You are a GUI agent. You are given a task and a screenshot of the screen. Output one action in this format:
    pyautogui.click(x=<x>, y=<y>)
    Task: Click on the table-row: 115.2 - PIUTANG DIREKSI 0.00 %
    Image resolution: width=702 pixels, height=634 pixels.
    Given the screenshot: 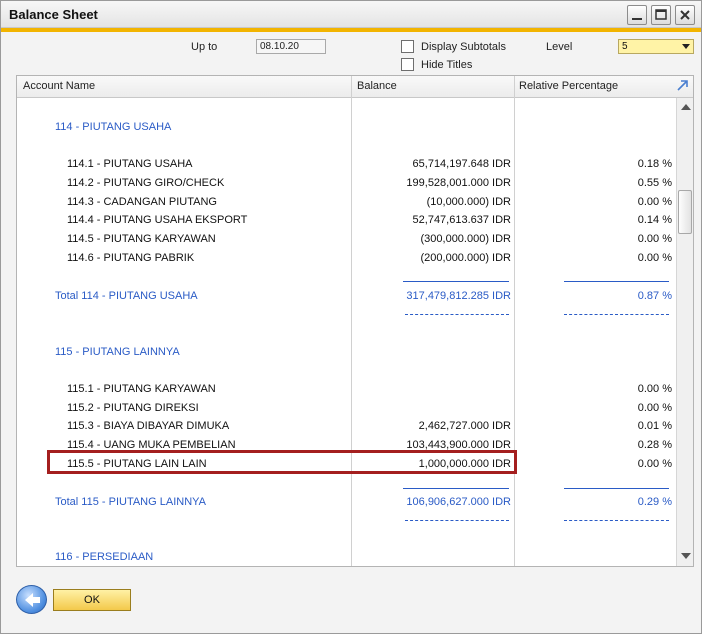 What is the action you would take?
    pyautogui.click(x=347, y=411)
    